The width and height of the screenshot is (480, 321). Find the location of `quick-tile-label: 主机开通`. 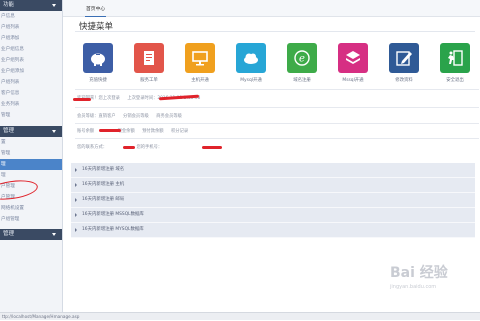

quick-tile-label: 主机开通 is located at coordinates (200, 80).